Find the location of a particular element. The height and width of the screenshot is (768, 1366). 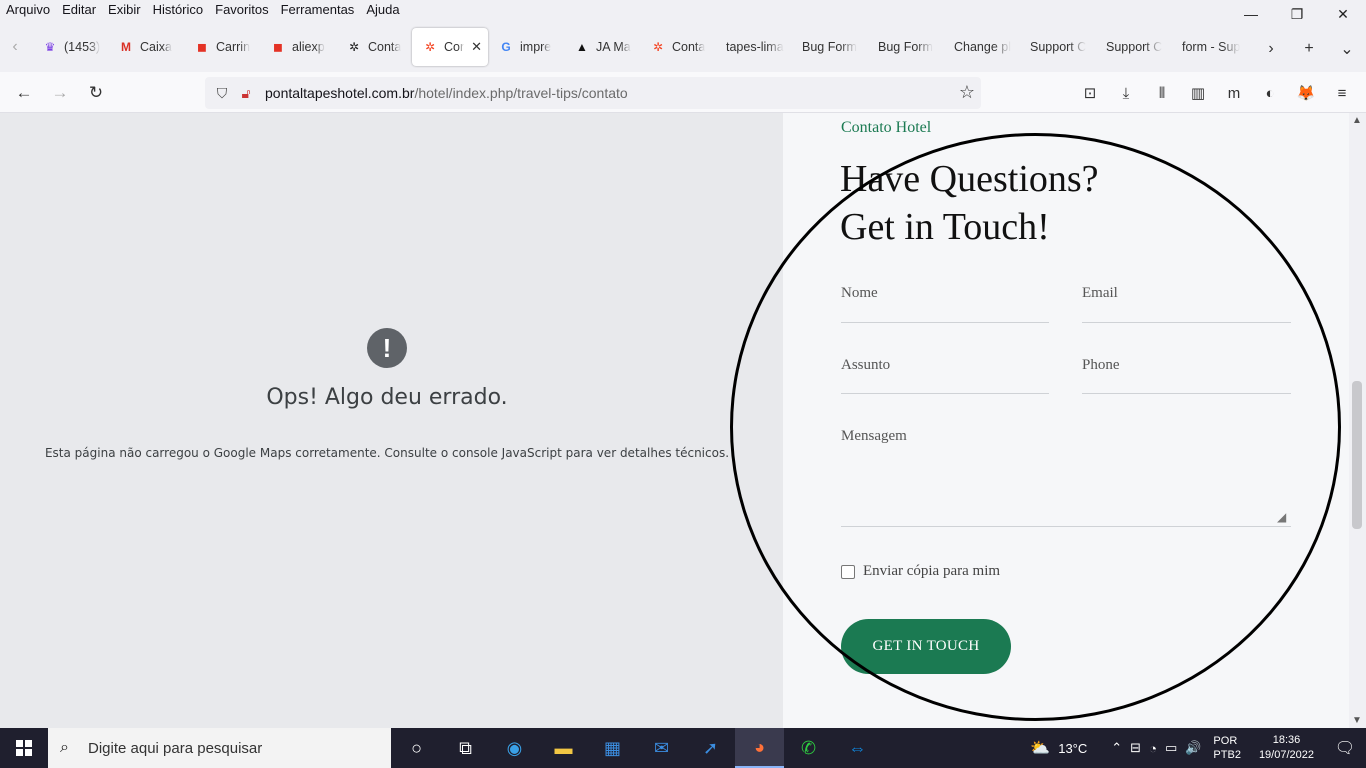

extension-m-icon: m is located at coordinates (1234, 93).